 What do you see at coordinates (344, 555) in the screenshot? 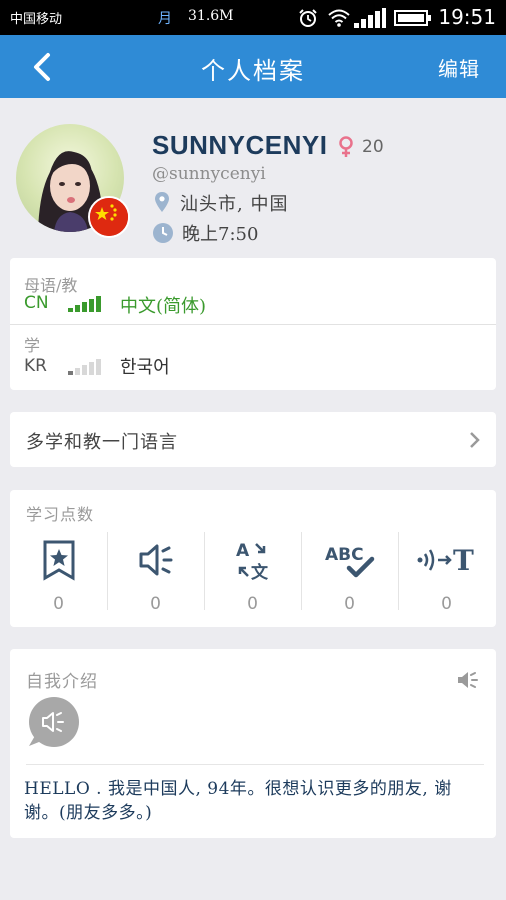
I see `svg-text: ABC` at bounding box center [344, 555].